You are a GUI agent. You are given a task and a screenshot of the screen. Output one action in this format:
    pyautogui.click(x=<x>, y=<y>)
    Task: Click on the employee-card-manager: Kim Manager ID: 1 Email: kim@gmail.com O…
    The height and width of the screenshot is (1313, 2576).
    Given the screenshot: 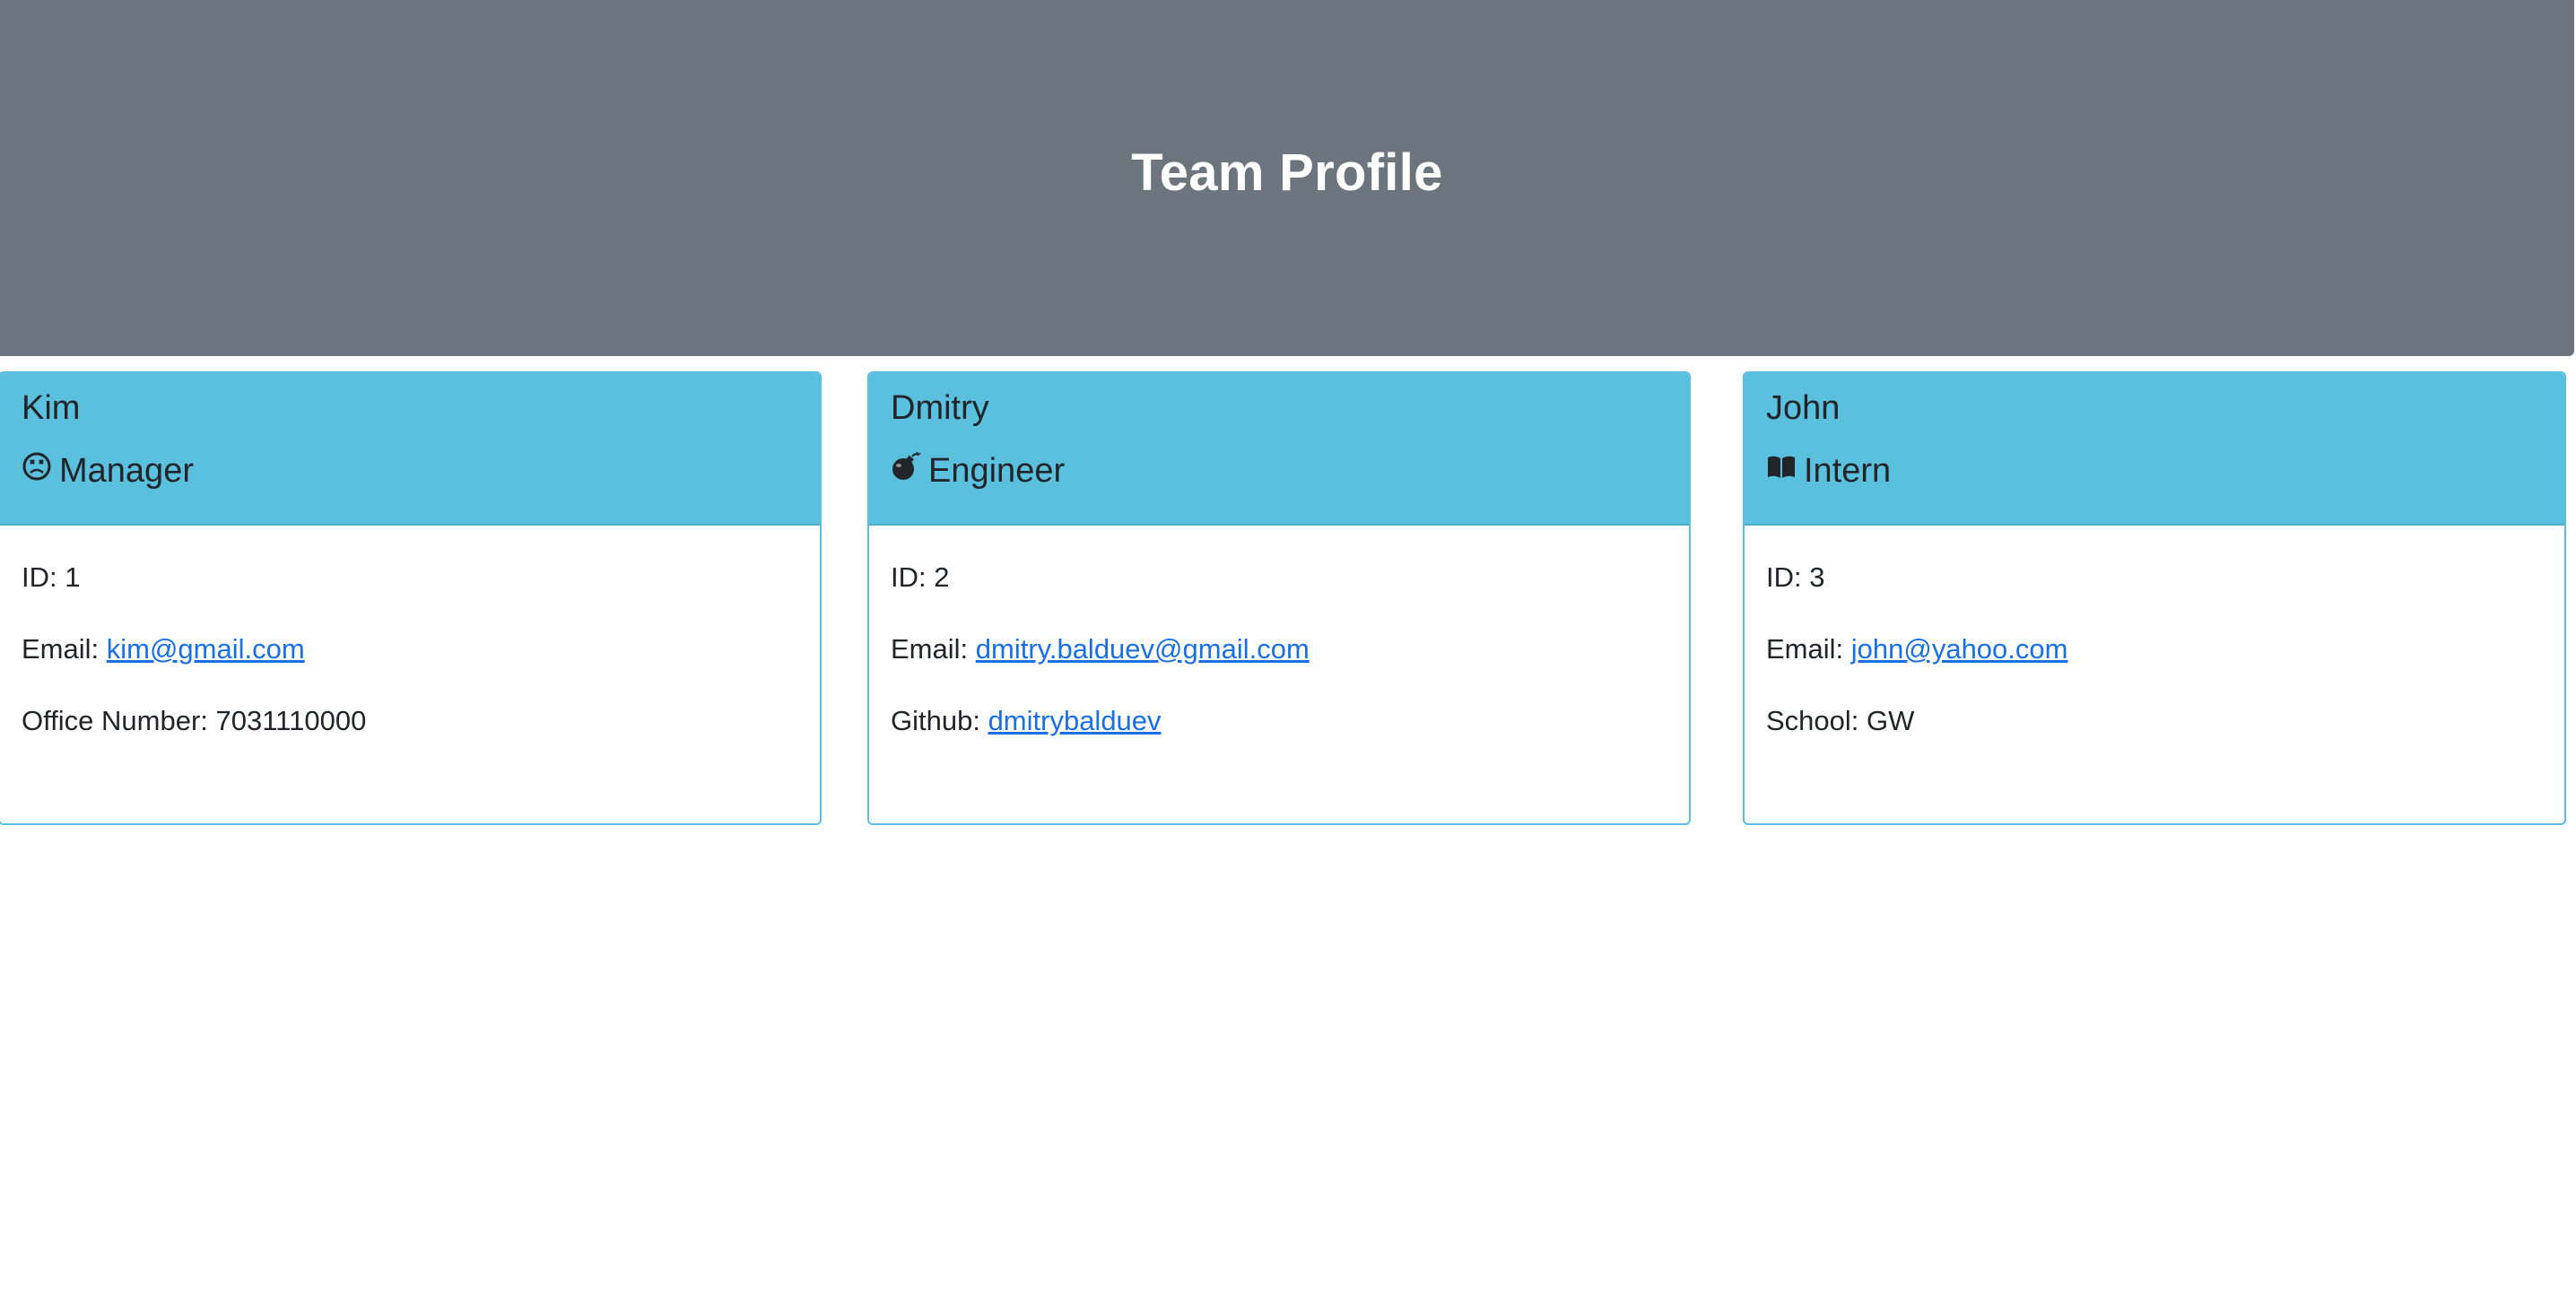 What is the action you would take?
    pyautogui.click(x=411, y=598)
    